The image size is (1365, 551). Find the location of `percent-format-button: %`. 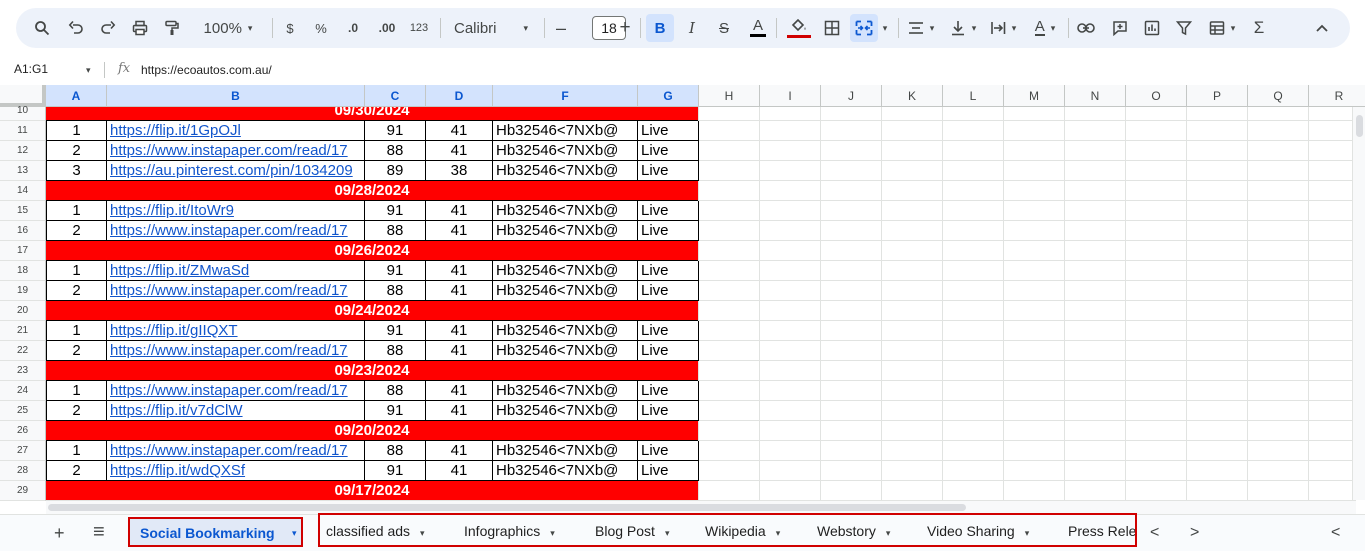

percent-format-button: % is located at coordinates (321, 28).